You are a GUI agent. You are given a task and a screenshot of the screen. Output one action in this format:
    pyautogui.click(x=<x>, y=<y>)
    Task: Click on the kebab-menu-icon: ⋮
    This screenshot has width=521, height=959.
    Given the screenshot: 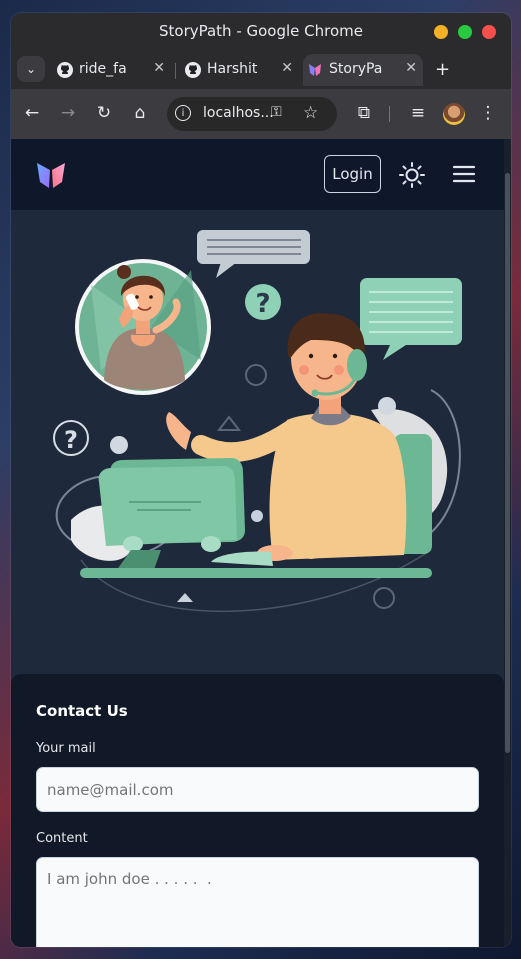 What is the action you would take?
    pyautogui.click(x=488, y=113)
    